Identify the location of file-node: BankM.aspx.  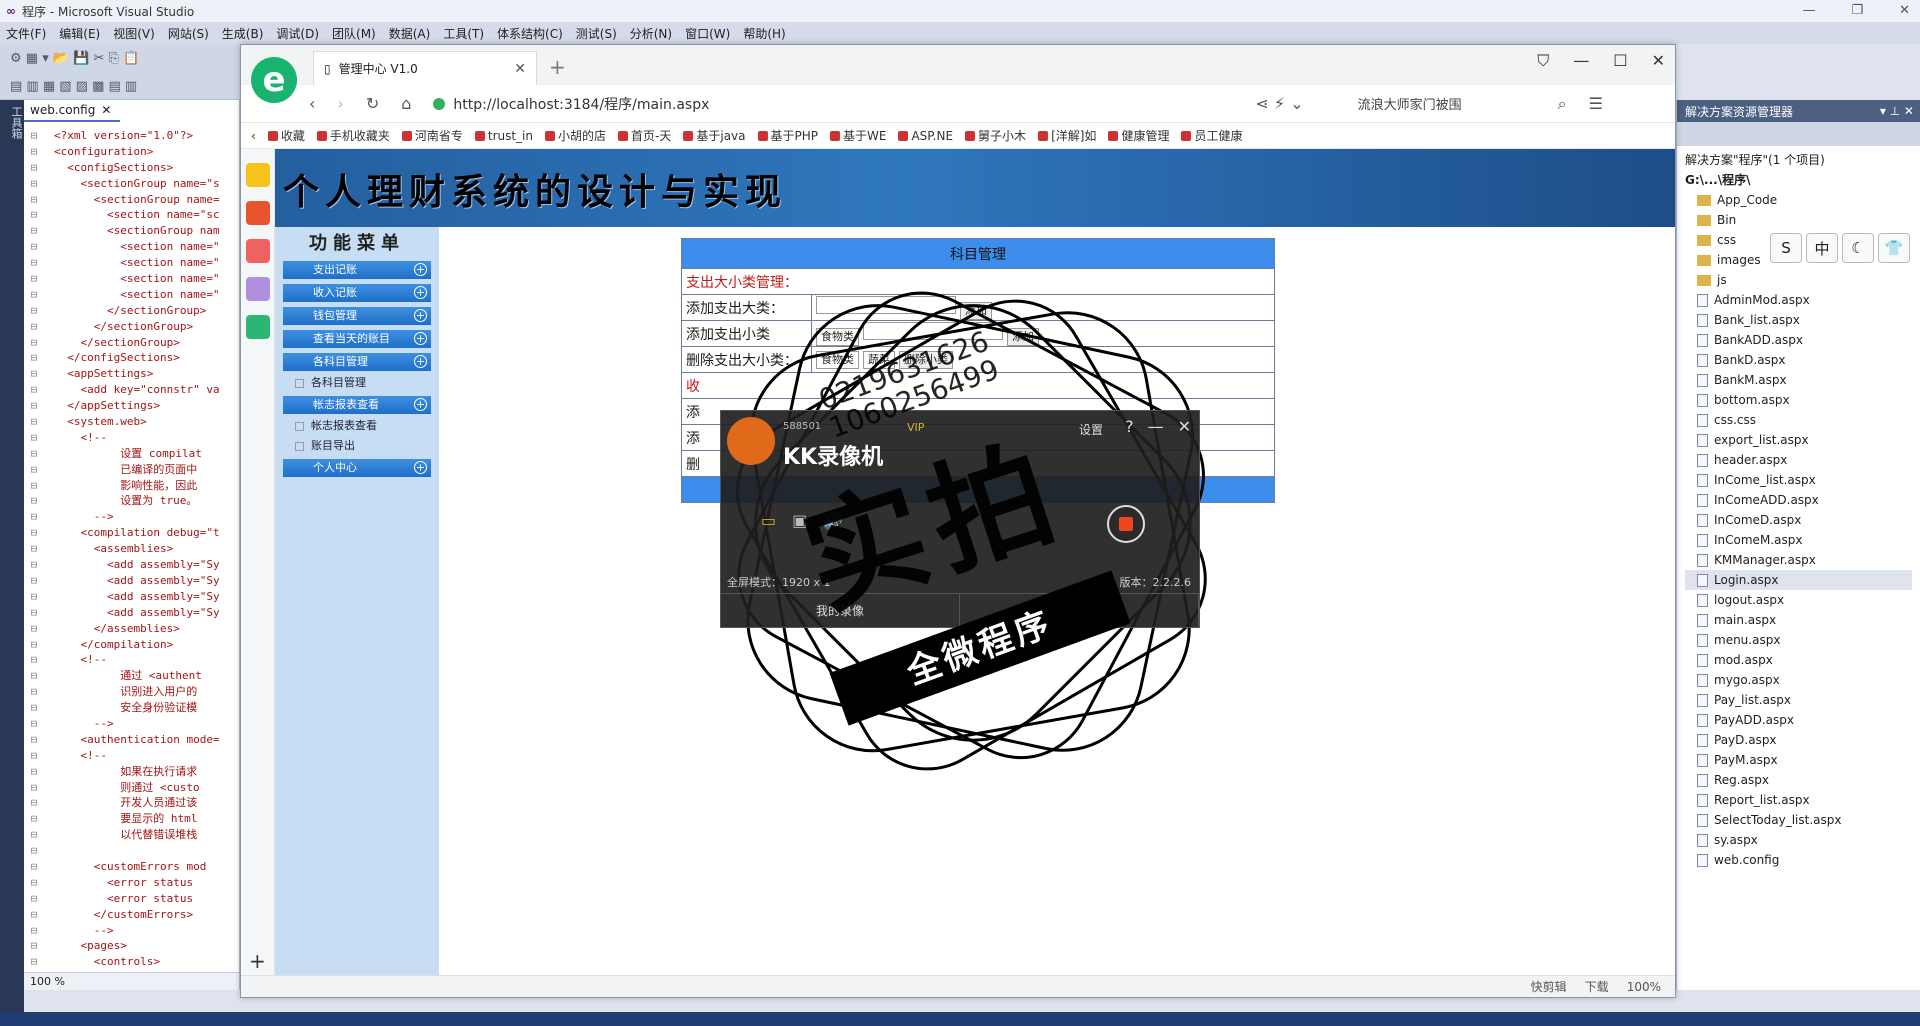
(1798, 380).